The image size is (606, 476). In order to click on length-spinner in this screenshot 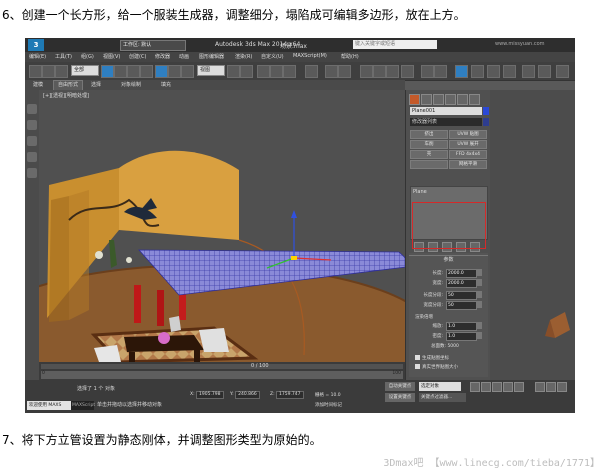, I will do `click(479, 272)`.